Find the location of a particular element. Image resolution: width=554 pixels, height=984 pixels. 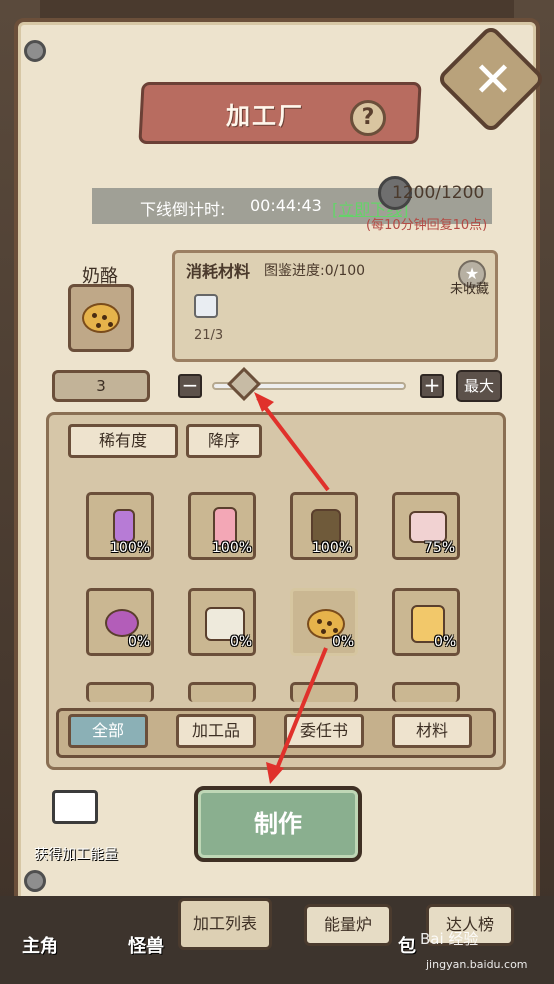

sort-rarity-button: 稀有度 is located at coordinates (123, 441).